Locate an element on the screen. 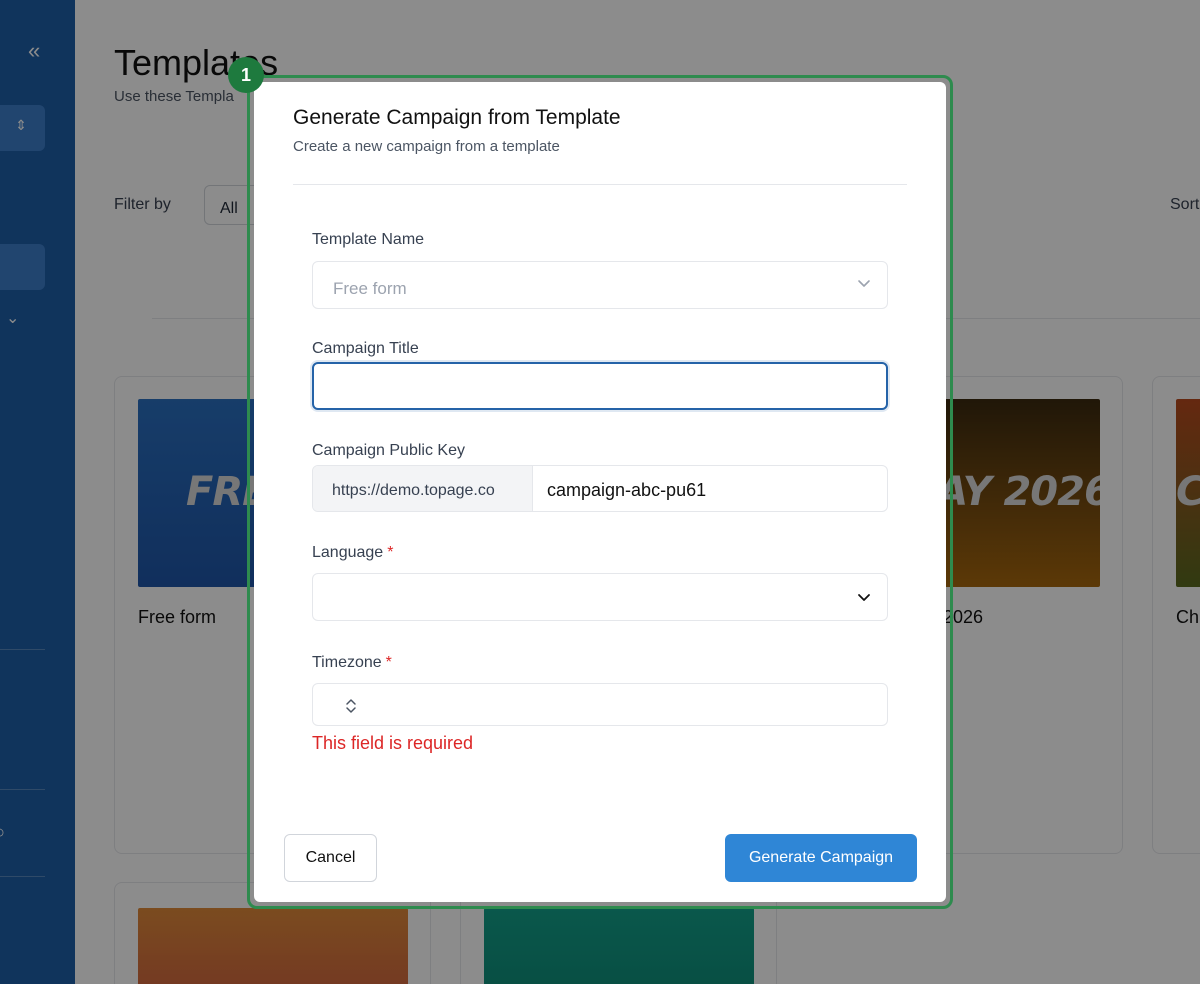  timezone-label: Timezone * is located at coordinates (352, 663).